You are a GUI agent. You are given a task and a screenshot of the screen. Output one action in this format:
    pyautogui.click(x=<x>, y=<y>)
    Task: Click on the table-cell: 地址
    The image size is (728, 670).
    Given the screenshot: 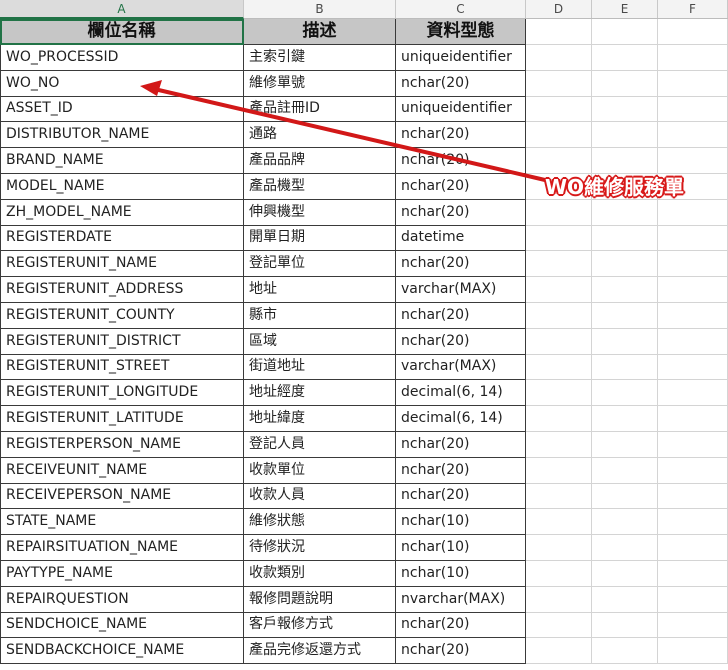 What is the action you would take?
    pyautogui.click(x=320, y=290)
    